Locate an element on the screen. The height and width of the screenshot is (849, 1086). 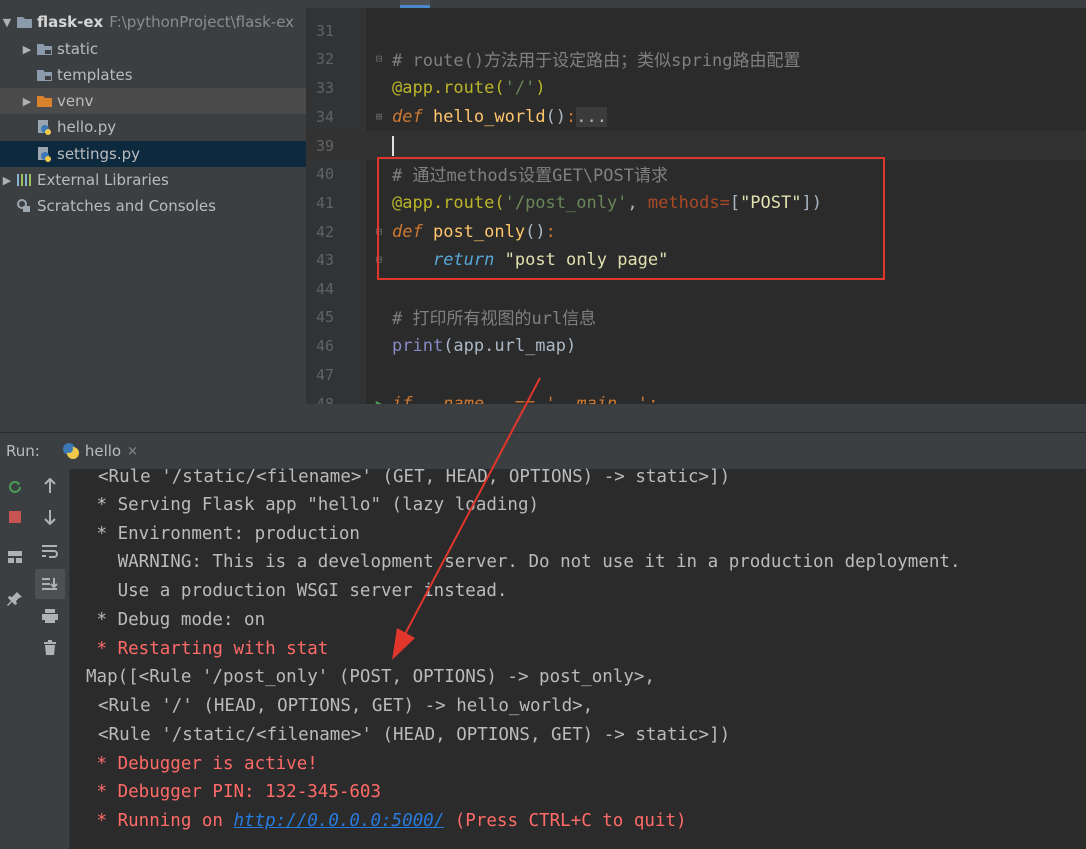
print-icon is located at coordinates (50, 616).